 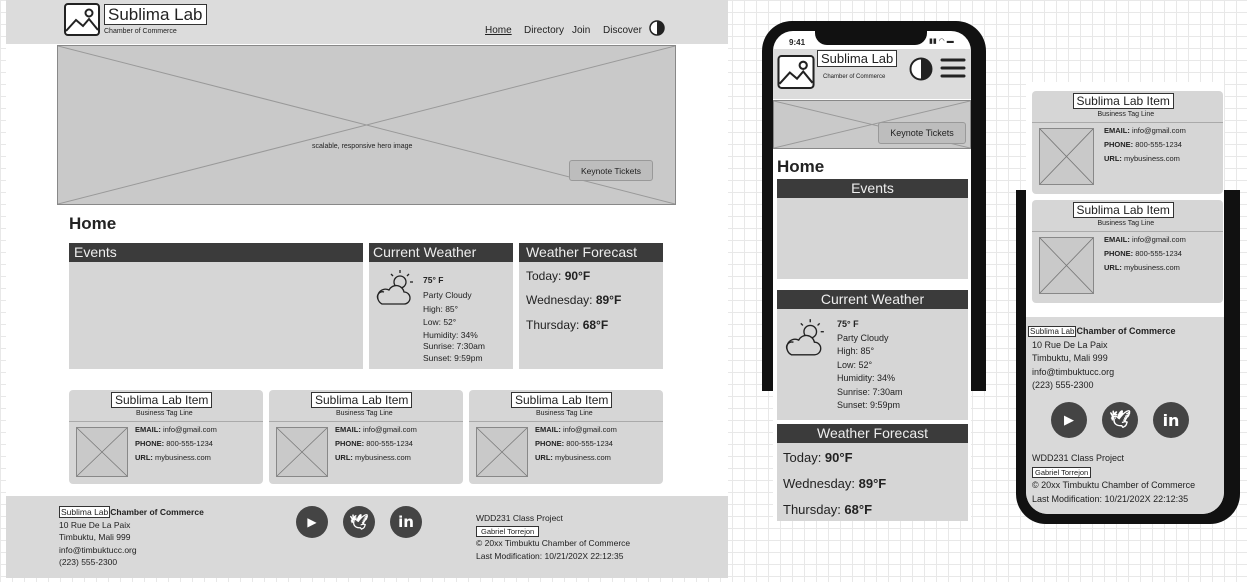 I want to click on nav-directory: Directory, so click(x=544, y=30).